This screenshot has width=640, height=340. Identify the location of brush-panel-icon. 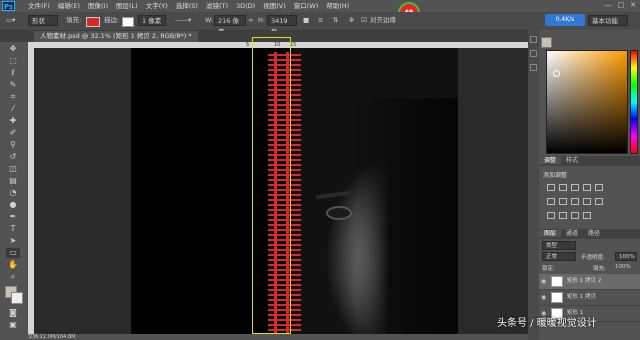
(533, 67).